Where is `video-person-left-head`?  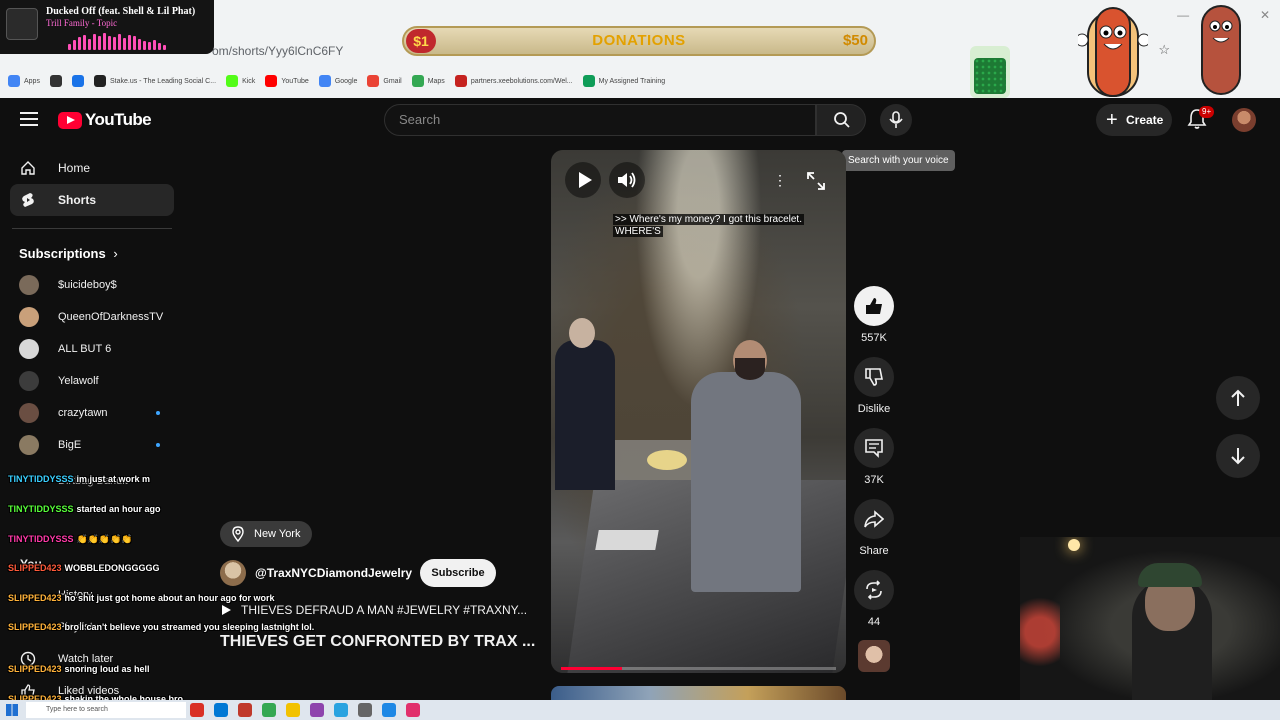 video-person-left-head is located at coordinates (582, 333).